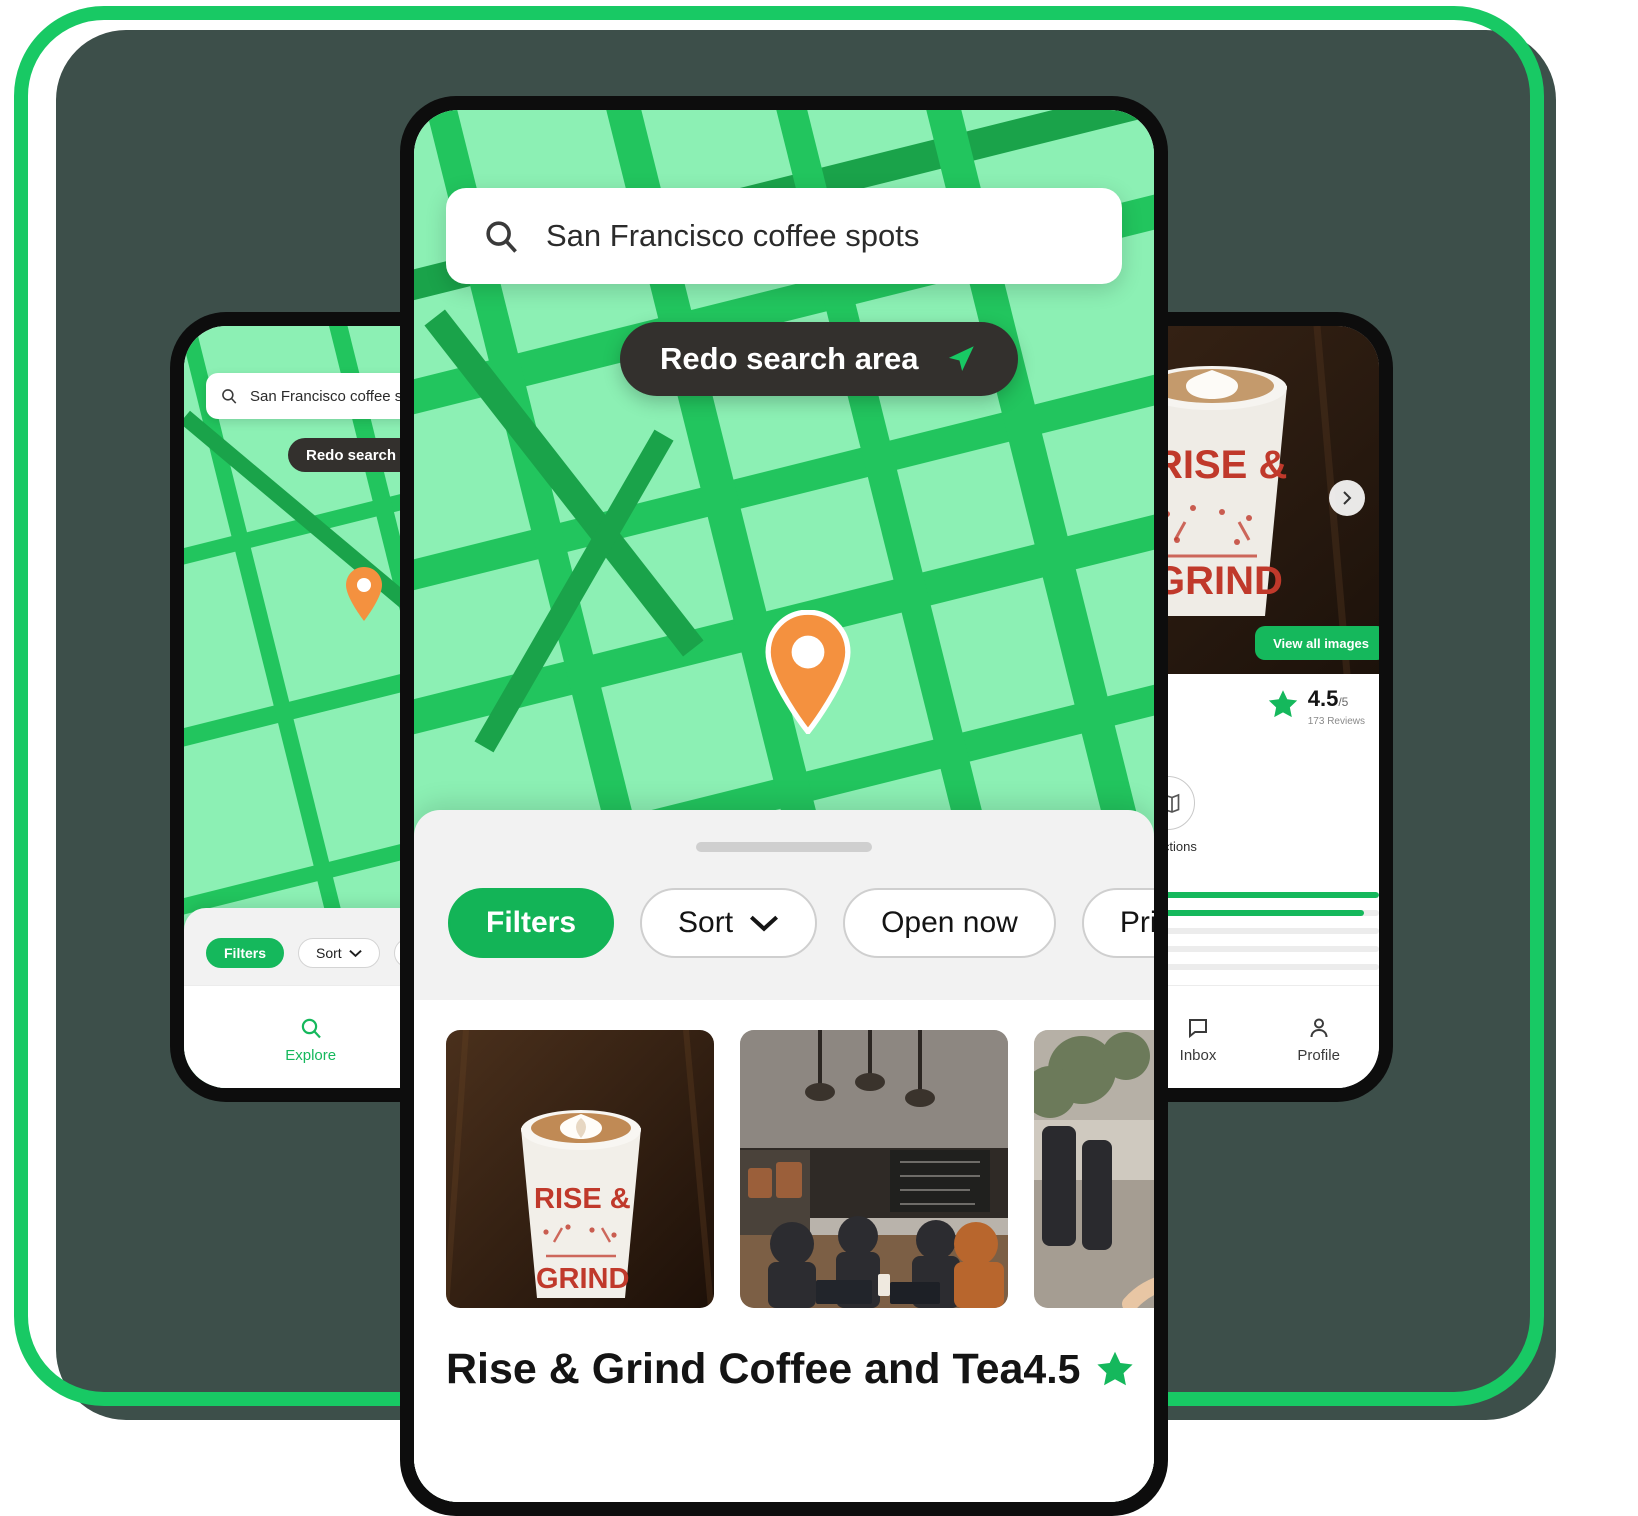 This screenshot has width=1638, height=1516. I want to click on chip-filters-center: Filters, so click(531, 923).